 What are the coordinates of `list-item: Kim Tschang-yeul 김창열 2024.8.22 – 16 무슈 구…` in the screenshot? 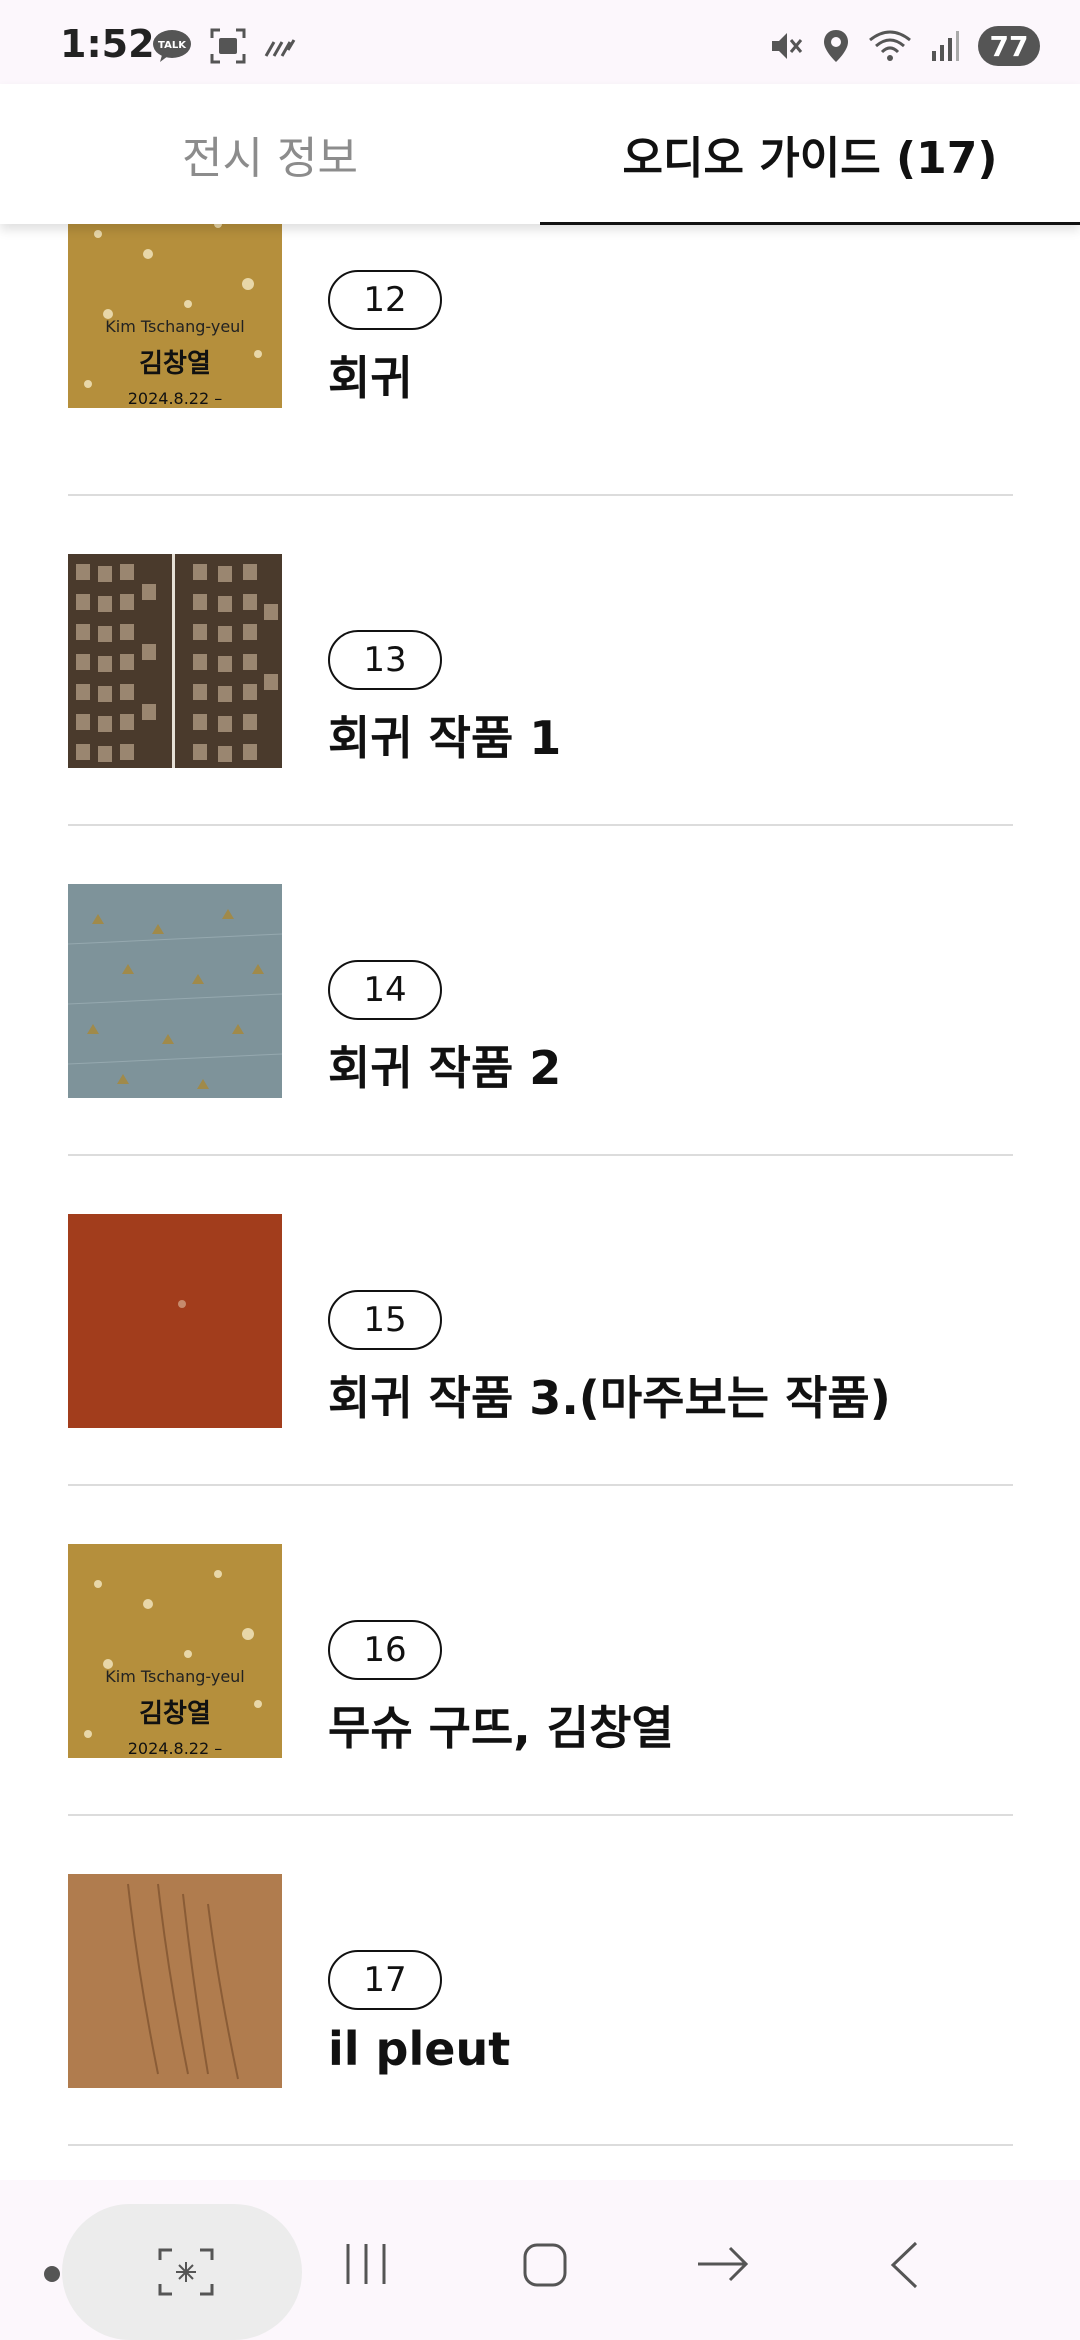 It's located at (540, 1709).